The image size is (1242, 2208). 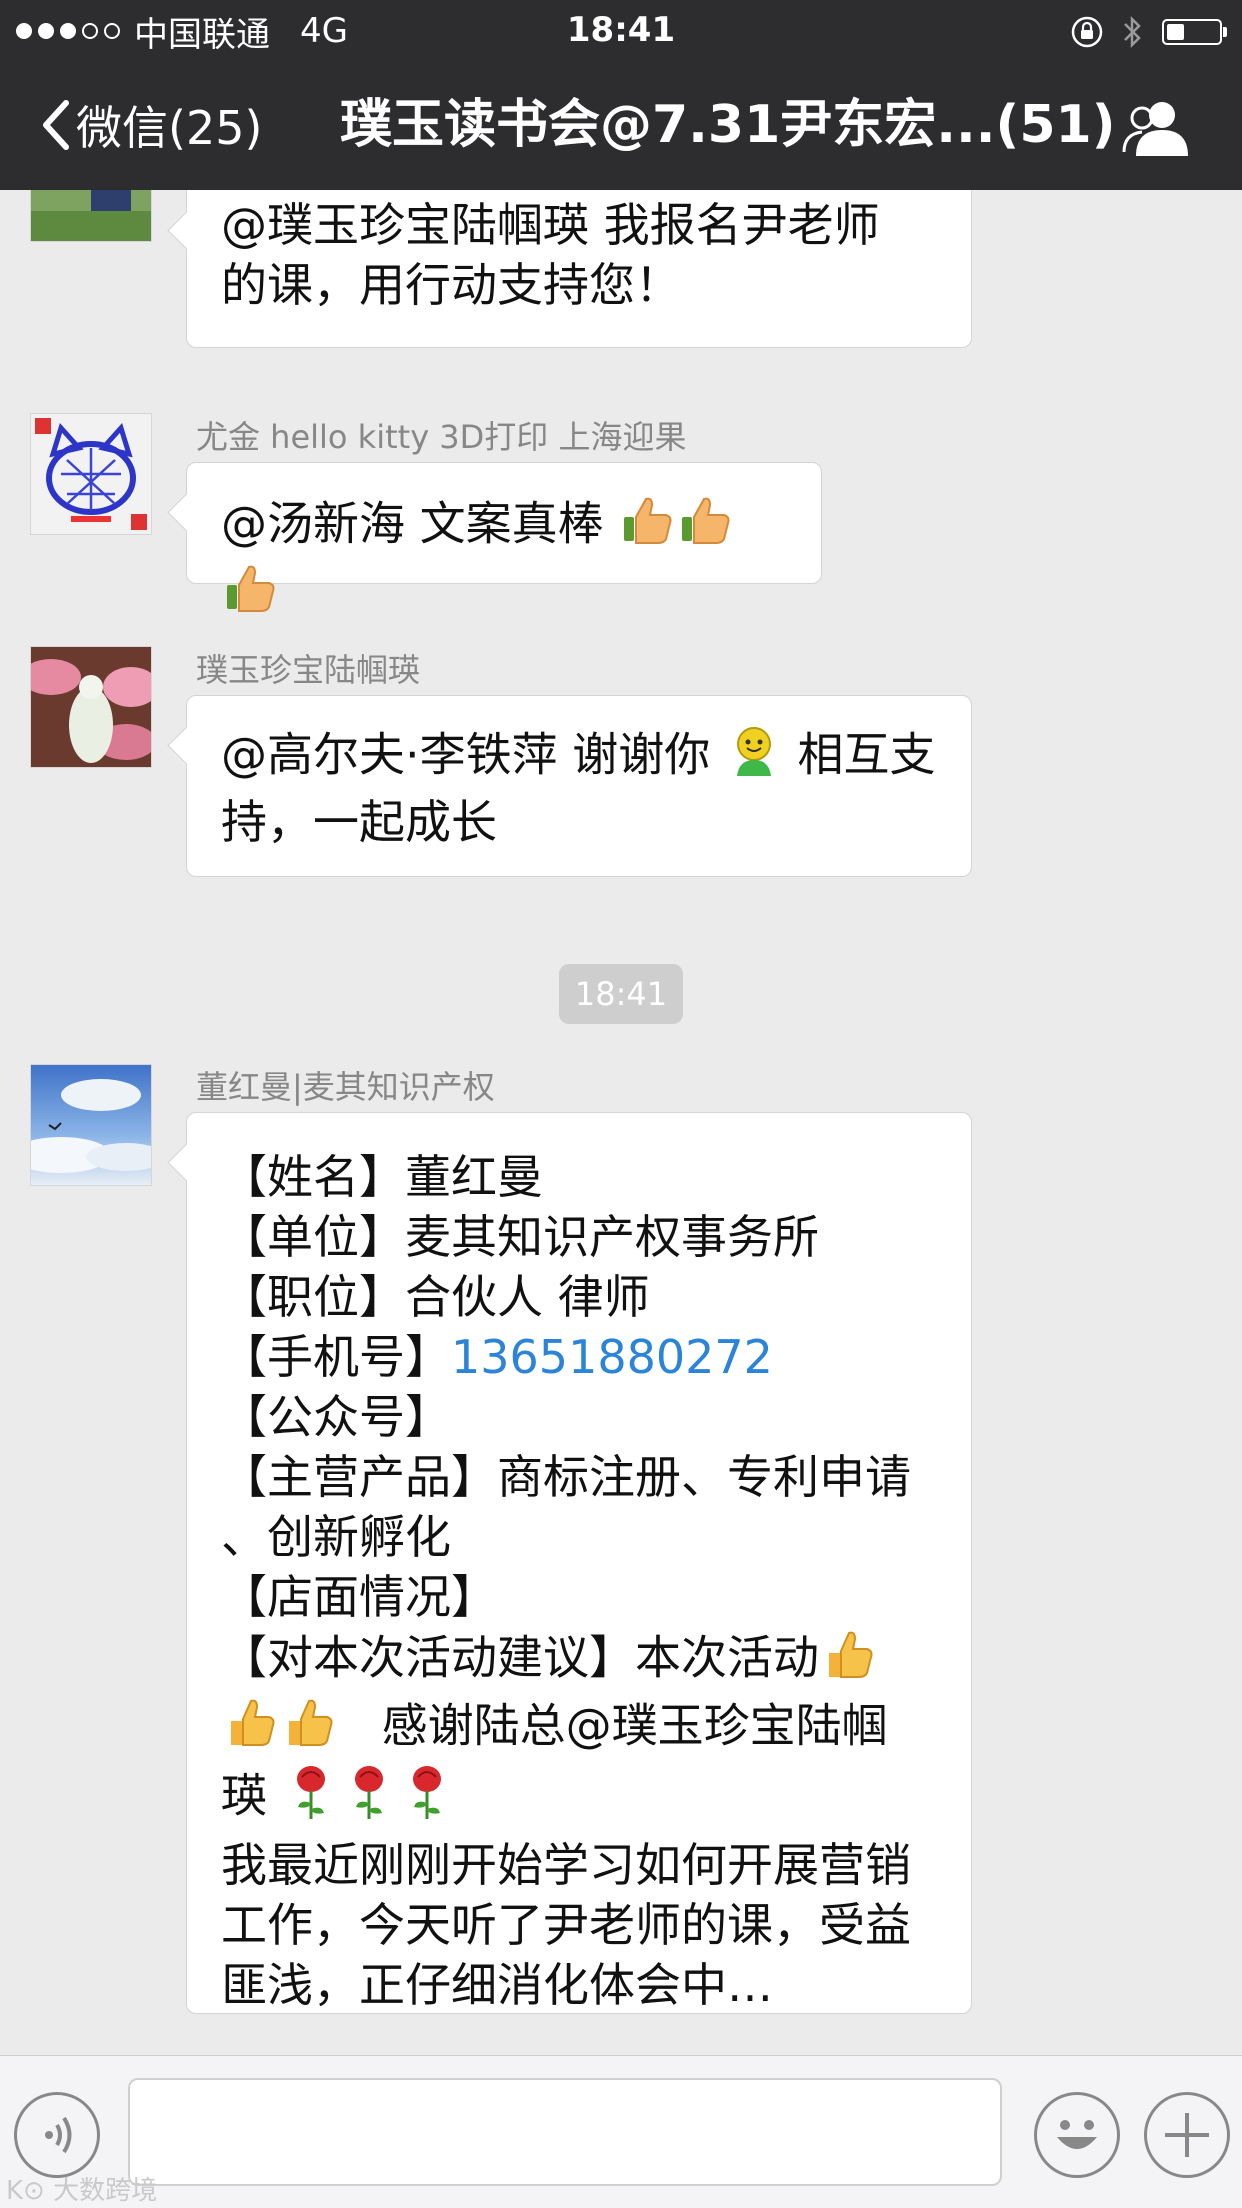 What do you see at coordinates (1194, 32) in the screenshot?
I see `battery-icon` at bounding box center [1194, 32].